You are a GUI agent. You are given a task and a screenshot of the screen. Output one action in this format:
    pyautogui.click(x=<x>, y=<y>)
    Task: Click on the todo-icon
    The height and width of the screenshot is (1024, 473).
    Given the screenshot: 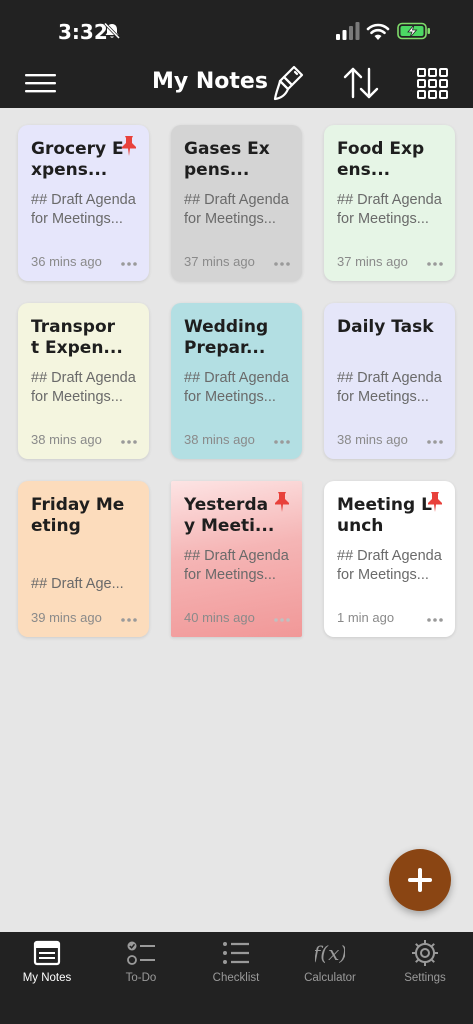 What is the action you would take?
    pyautogui.click(x=141, y=953)
    